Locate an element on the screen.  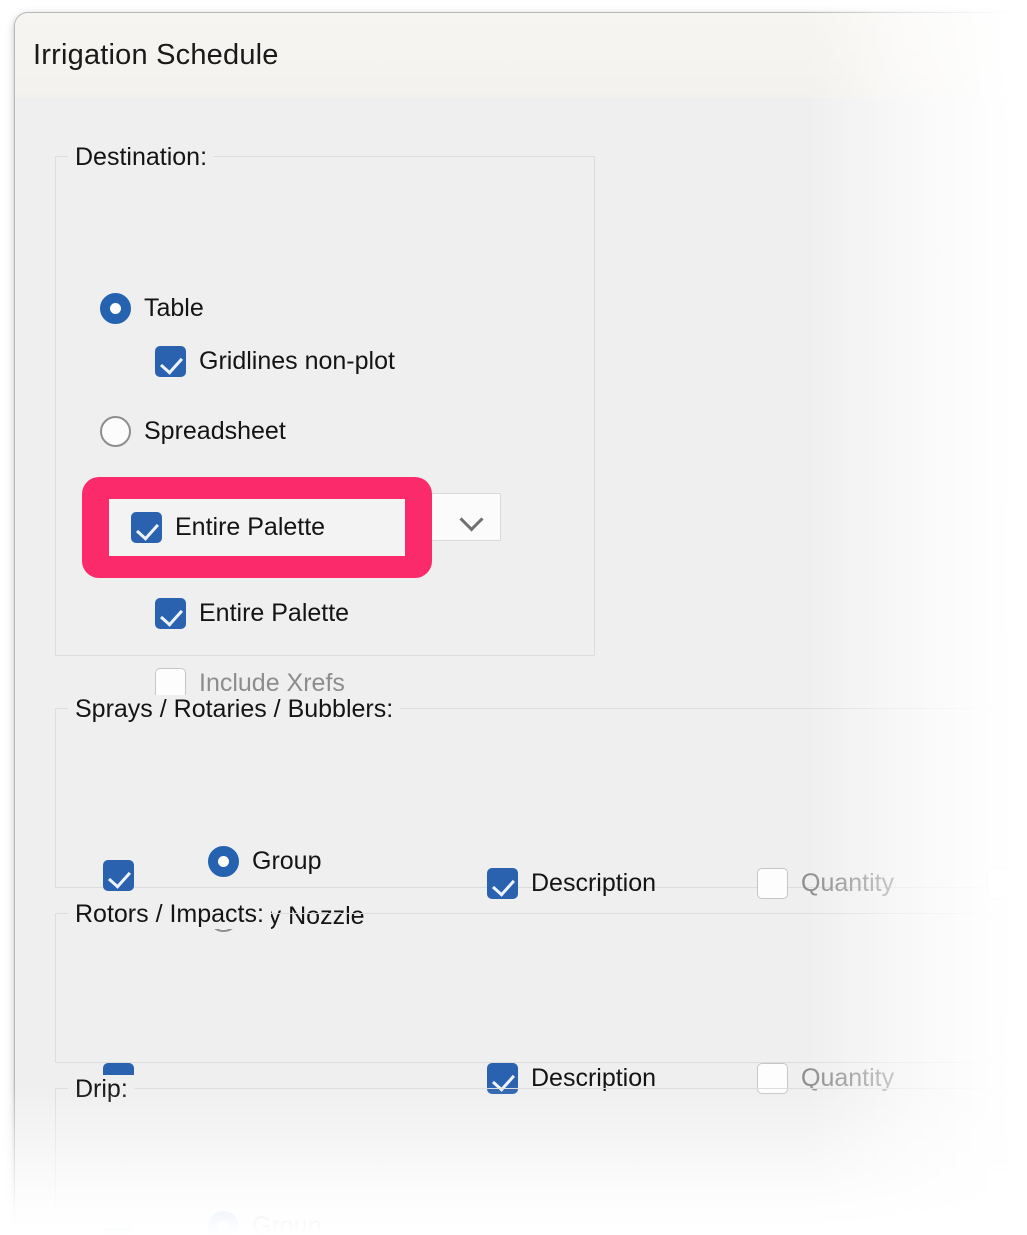
table-radio-icon is located at coordinates (115, 308).